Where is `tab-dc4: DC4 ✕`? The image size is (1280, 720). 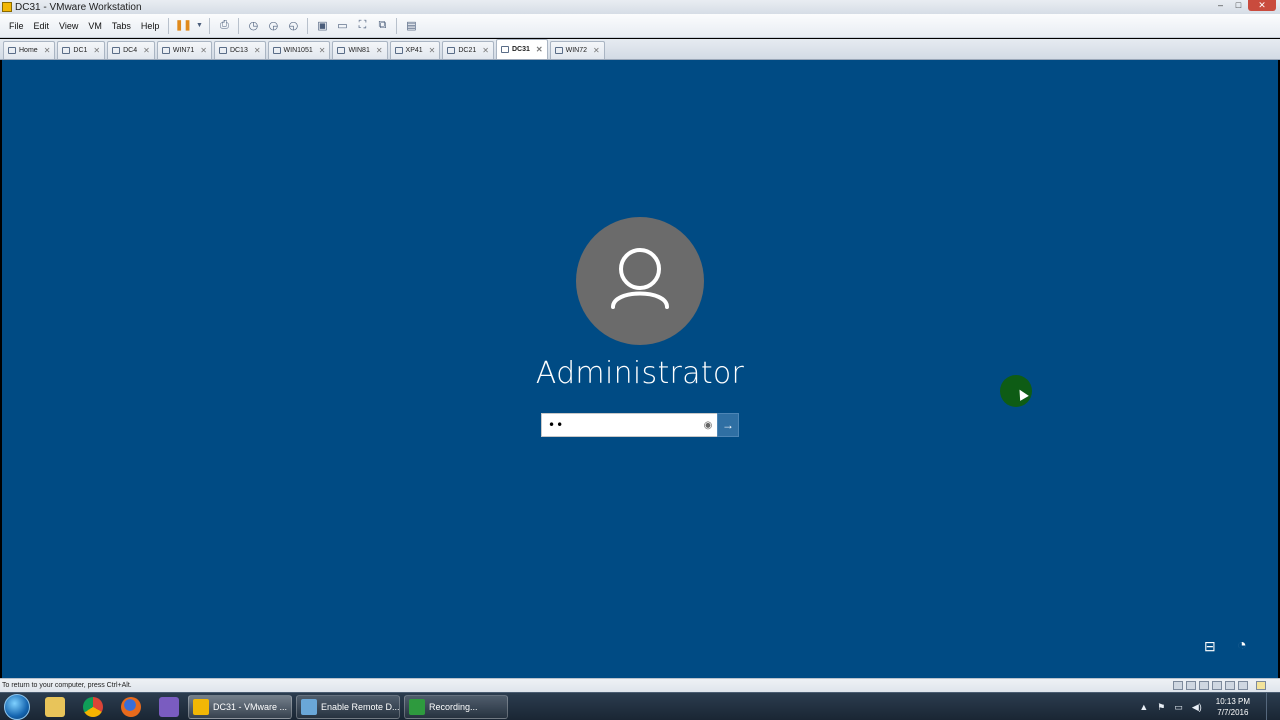 tab-dc4: DC4 ✕ is located at coordinates (131, 50).